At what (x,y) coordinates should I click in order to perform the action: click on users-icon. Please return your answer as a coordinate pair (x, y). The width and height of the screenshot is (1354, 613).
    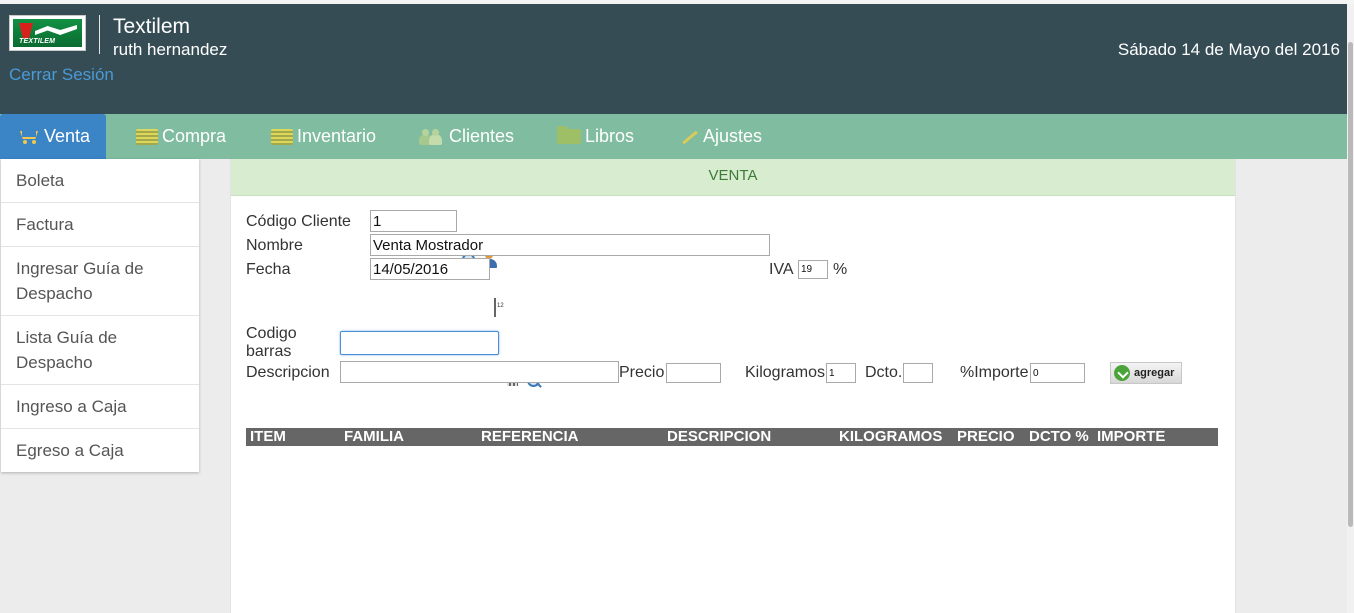
    Looking at the image, I should click on (432, 136).